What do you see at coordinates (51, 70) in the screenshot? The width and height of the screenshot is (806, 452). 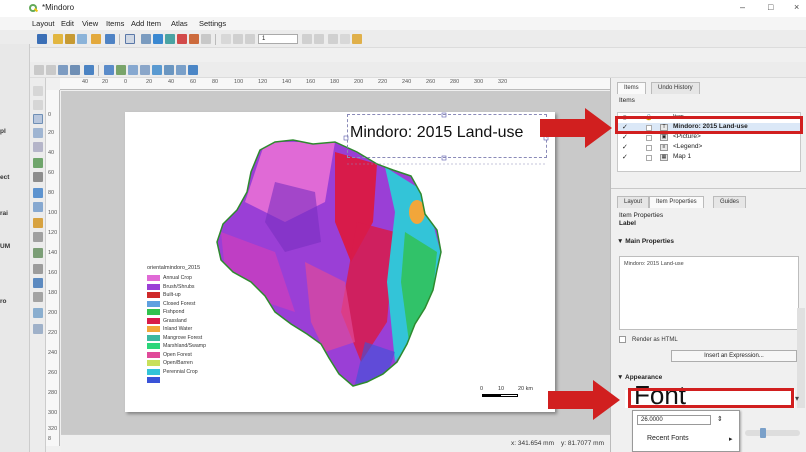 I see `zoom-out-icon` at bounding box center [51, 70].